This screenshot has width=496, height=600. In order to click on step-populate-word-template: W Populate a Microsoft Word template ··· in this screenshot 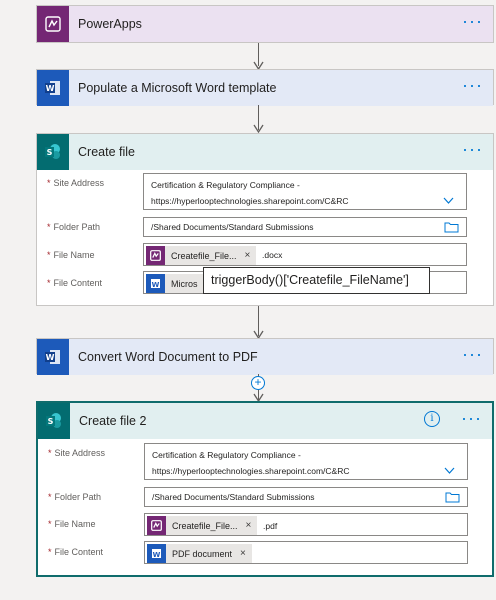, I will do `click(265, 87)`.